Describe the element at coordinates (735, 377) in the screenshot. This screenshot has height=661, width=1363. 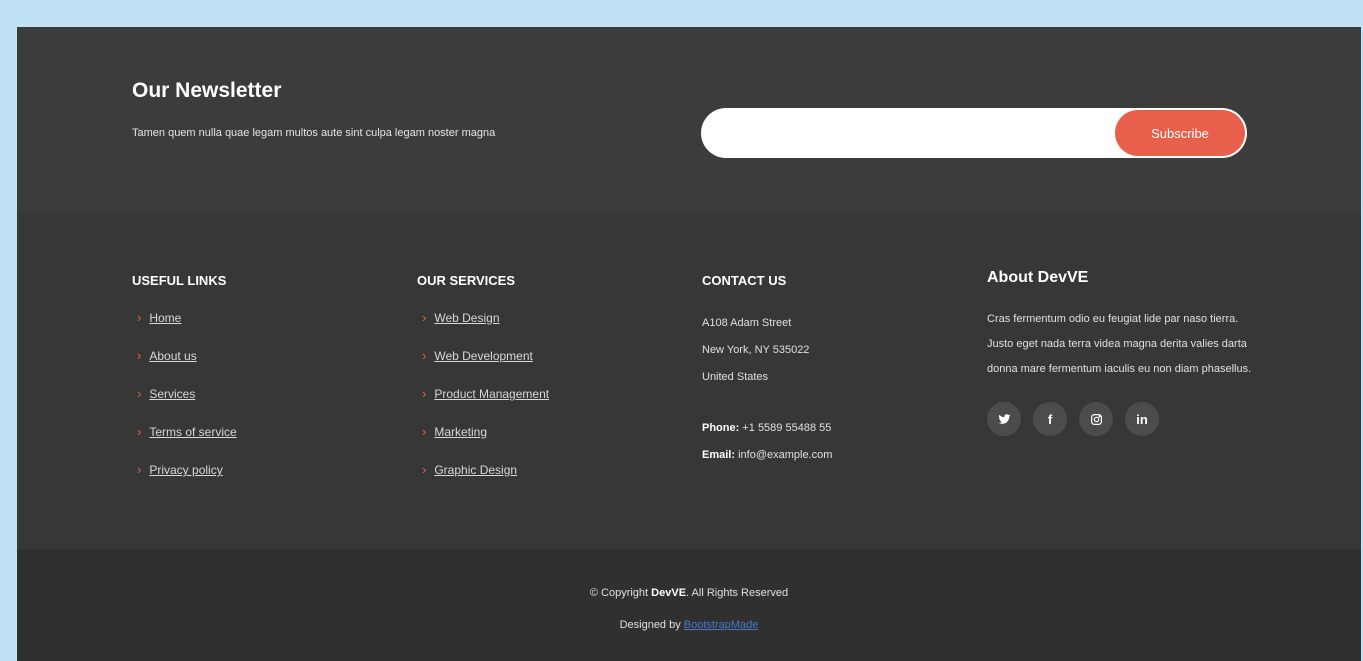
I see `address-line-3: United States` at that location.